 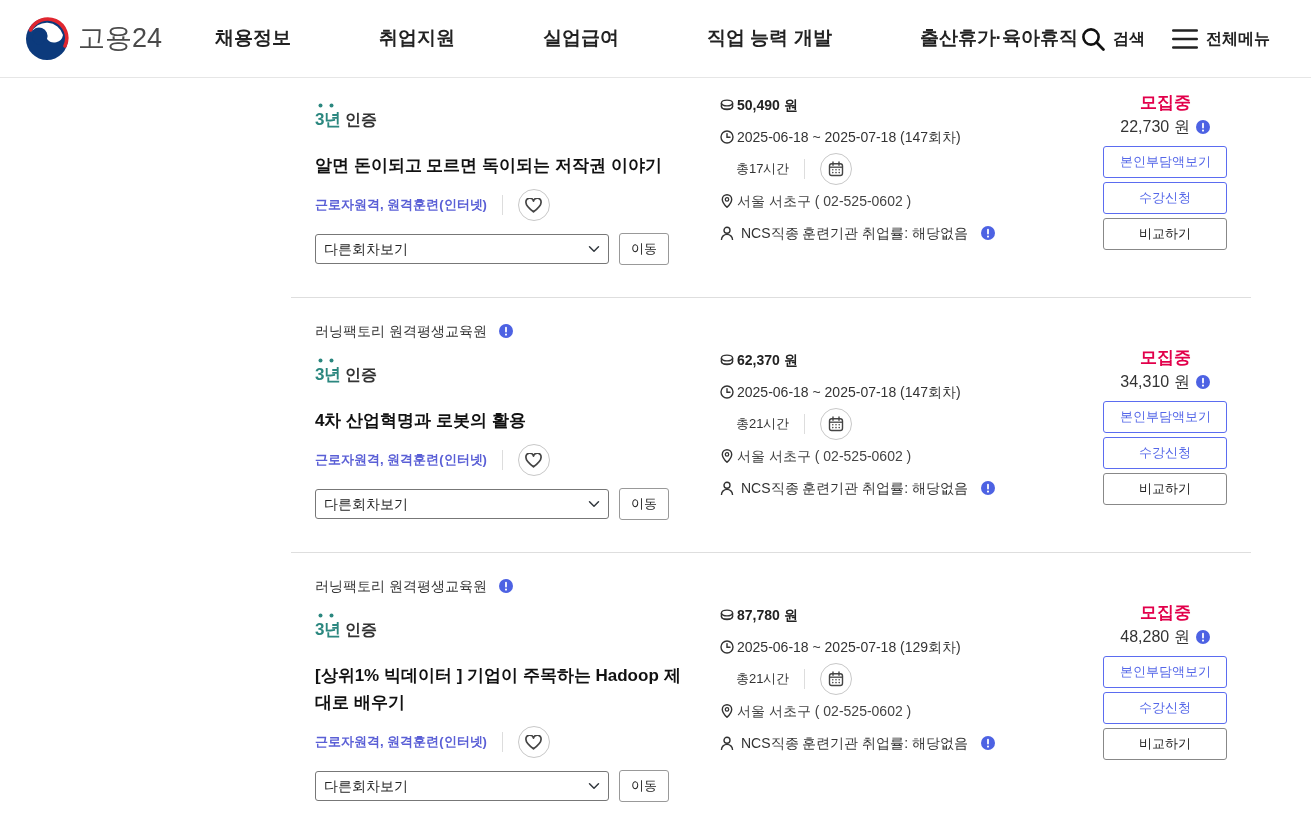 What do you see at coordinates (849, 647) in the screenshot?
I see `course-period: 2025-06-18 ~ 2025-07-18 (129회차)` at bounding box center [849, 647].